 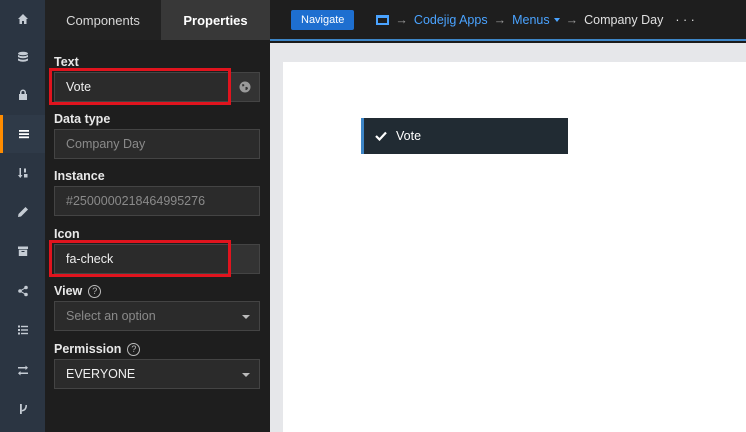 I want to click on permission-label-text: Permission, so click(x=88, y=349).